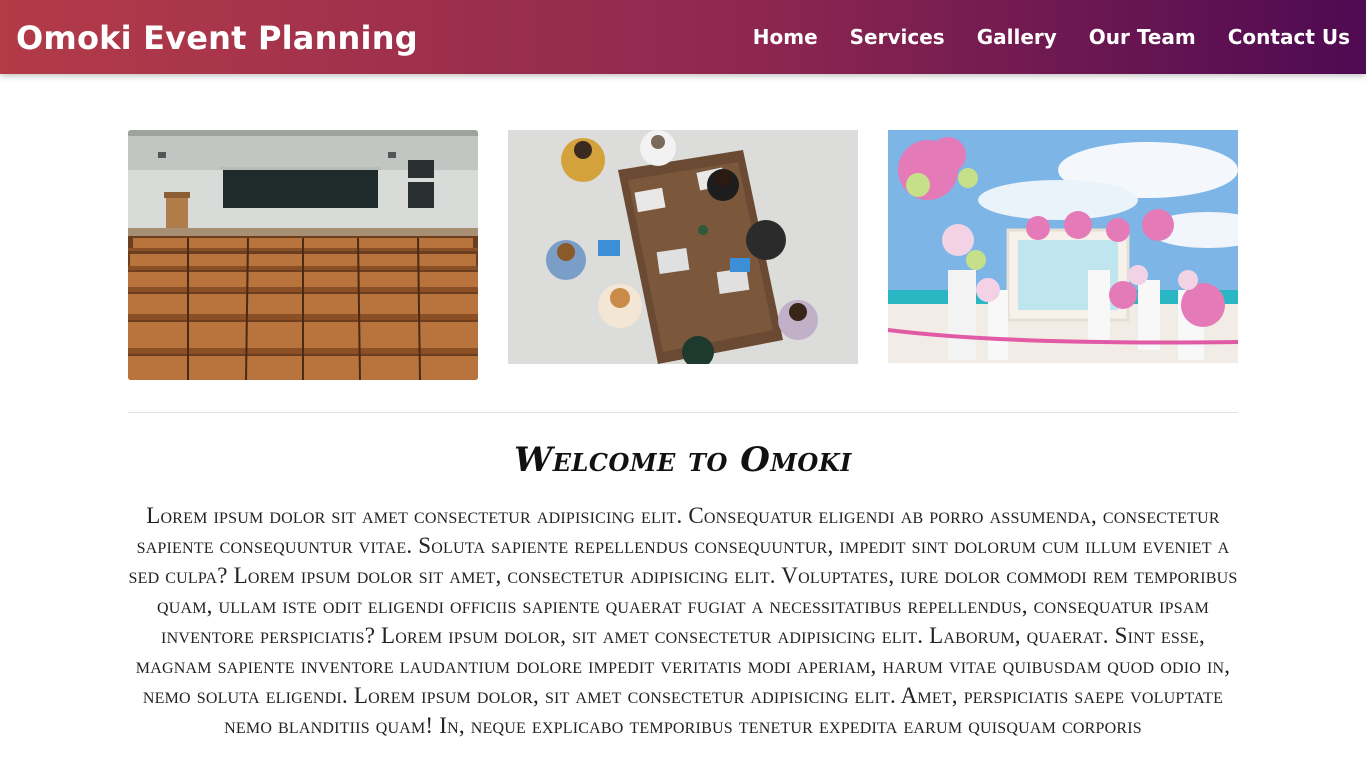 Image resolution: width=1366 pixels, height=768 pixels. I want to click on section-divider, so click(683, 412).